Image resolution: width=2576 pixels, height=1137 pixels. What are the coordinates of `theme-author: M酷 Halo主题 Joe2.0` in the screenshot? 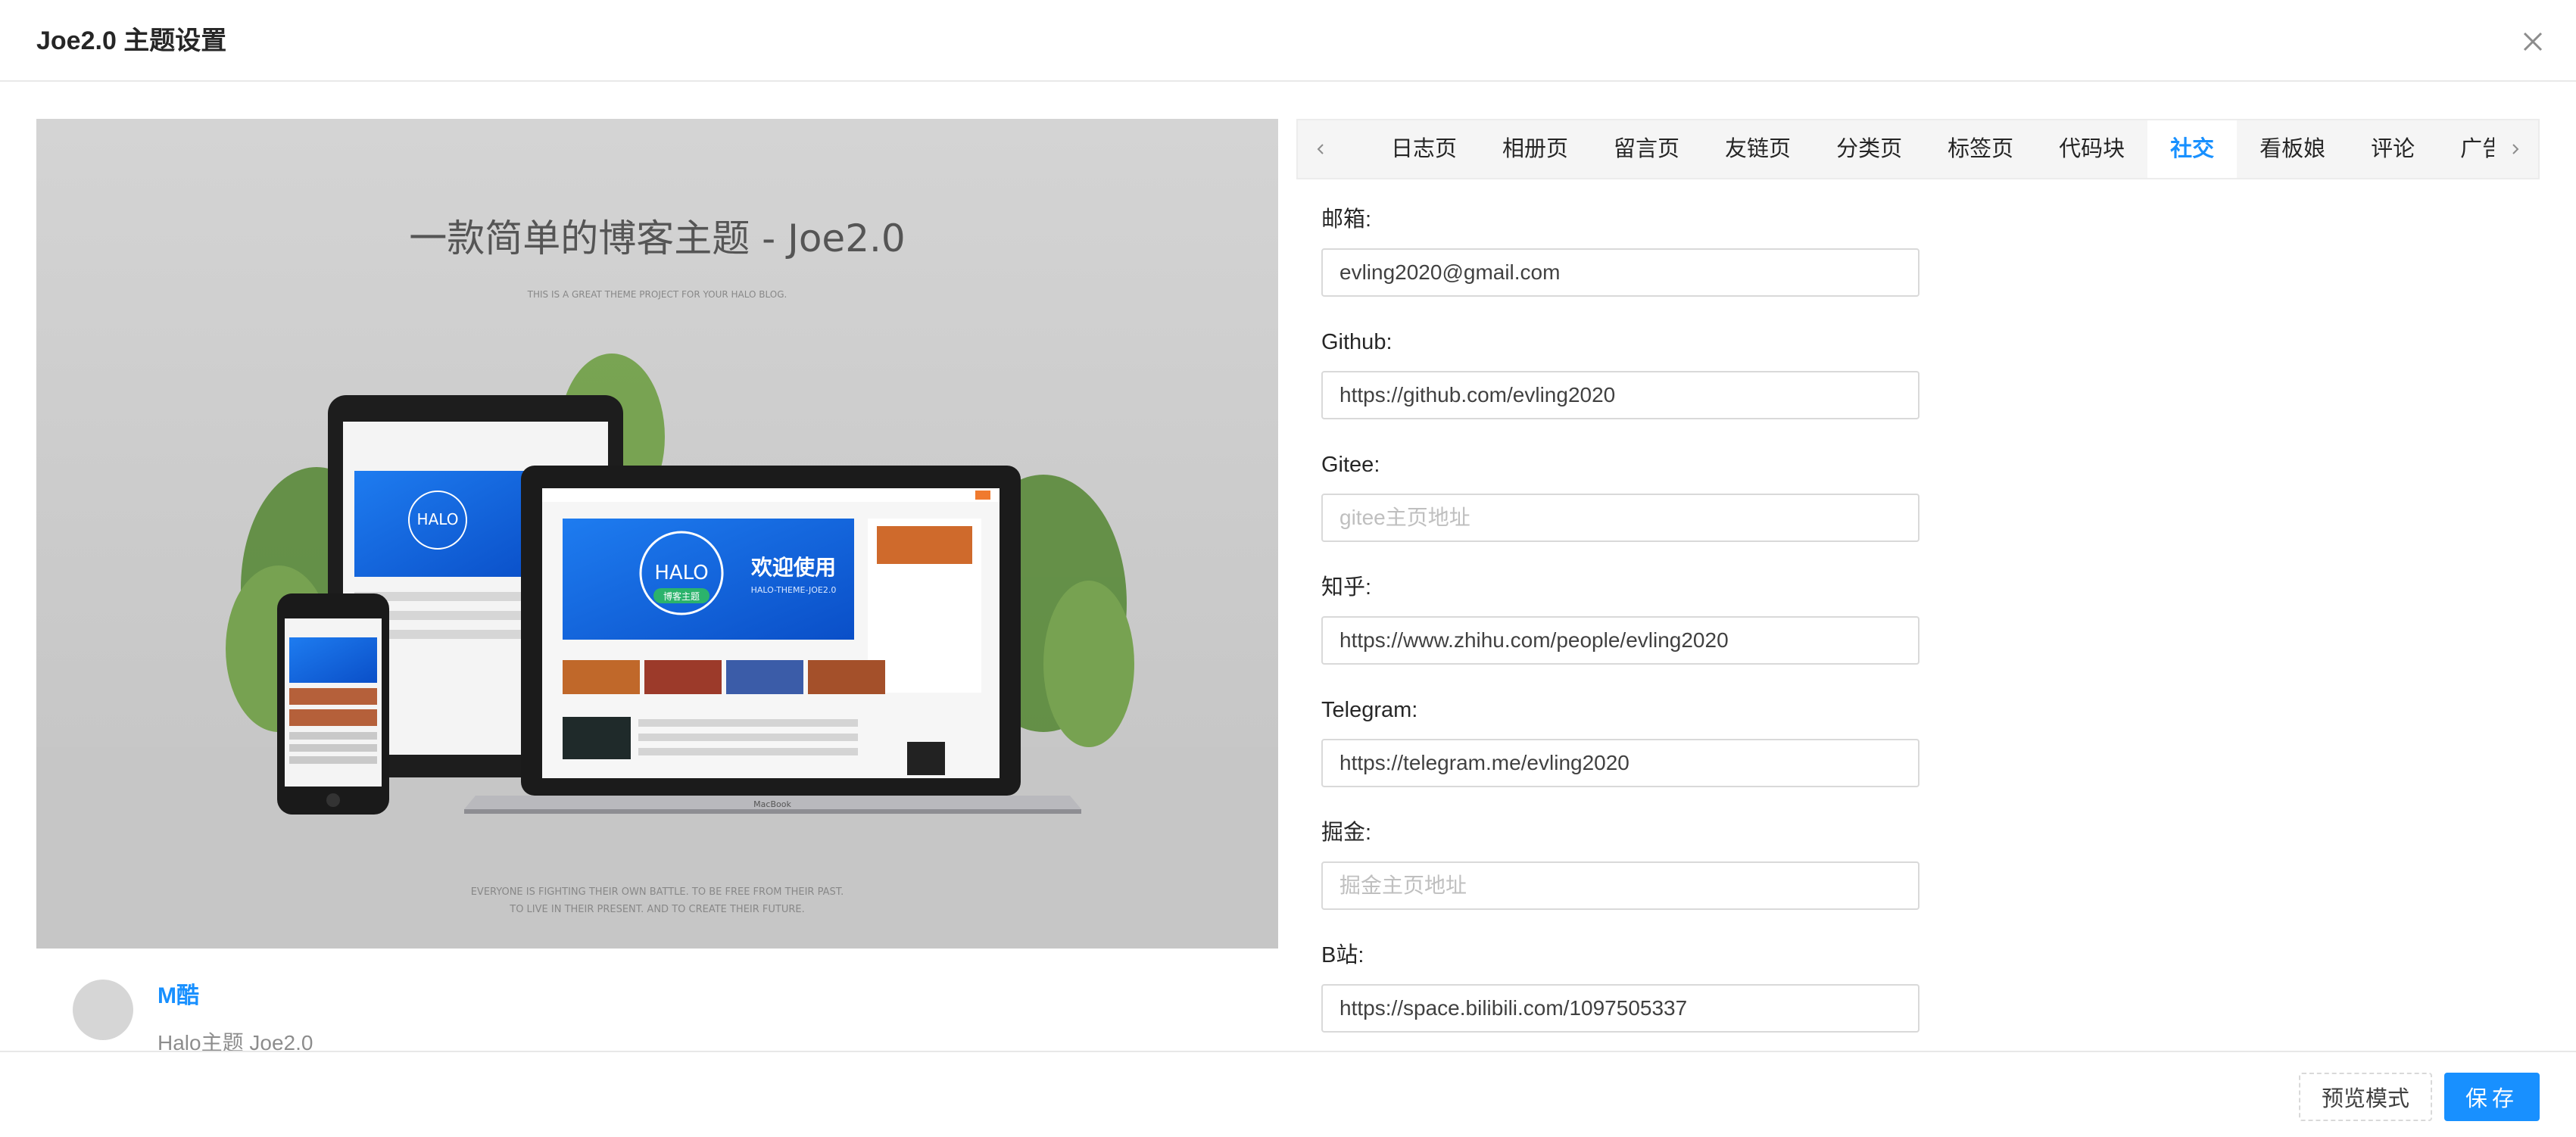 It's located at (657, 1011).